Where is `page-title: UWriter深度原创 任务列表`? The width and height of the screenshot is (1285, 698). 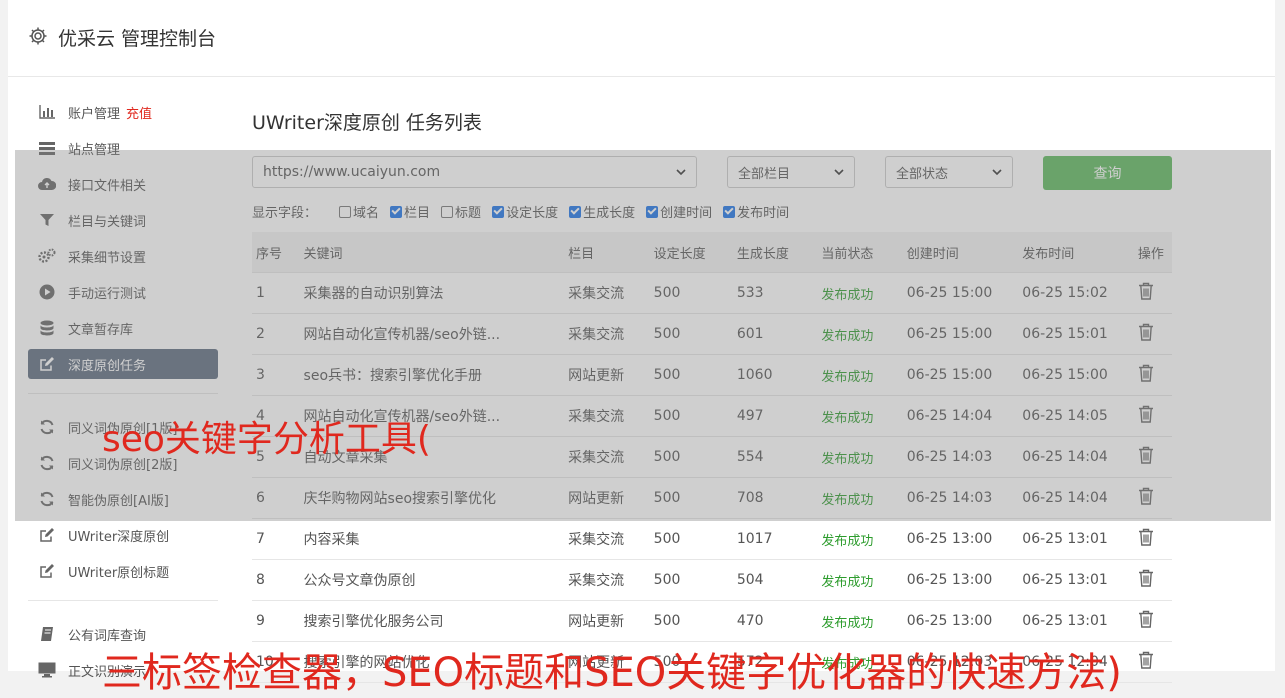
page-title: UWriter深度原创 任务列表 is located at coordinates (367, 123).